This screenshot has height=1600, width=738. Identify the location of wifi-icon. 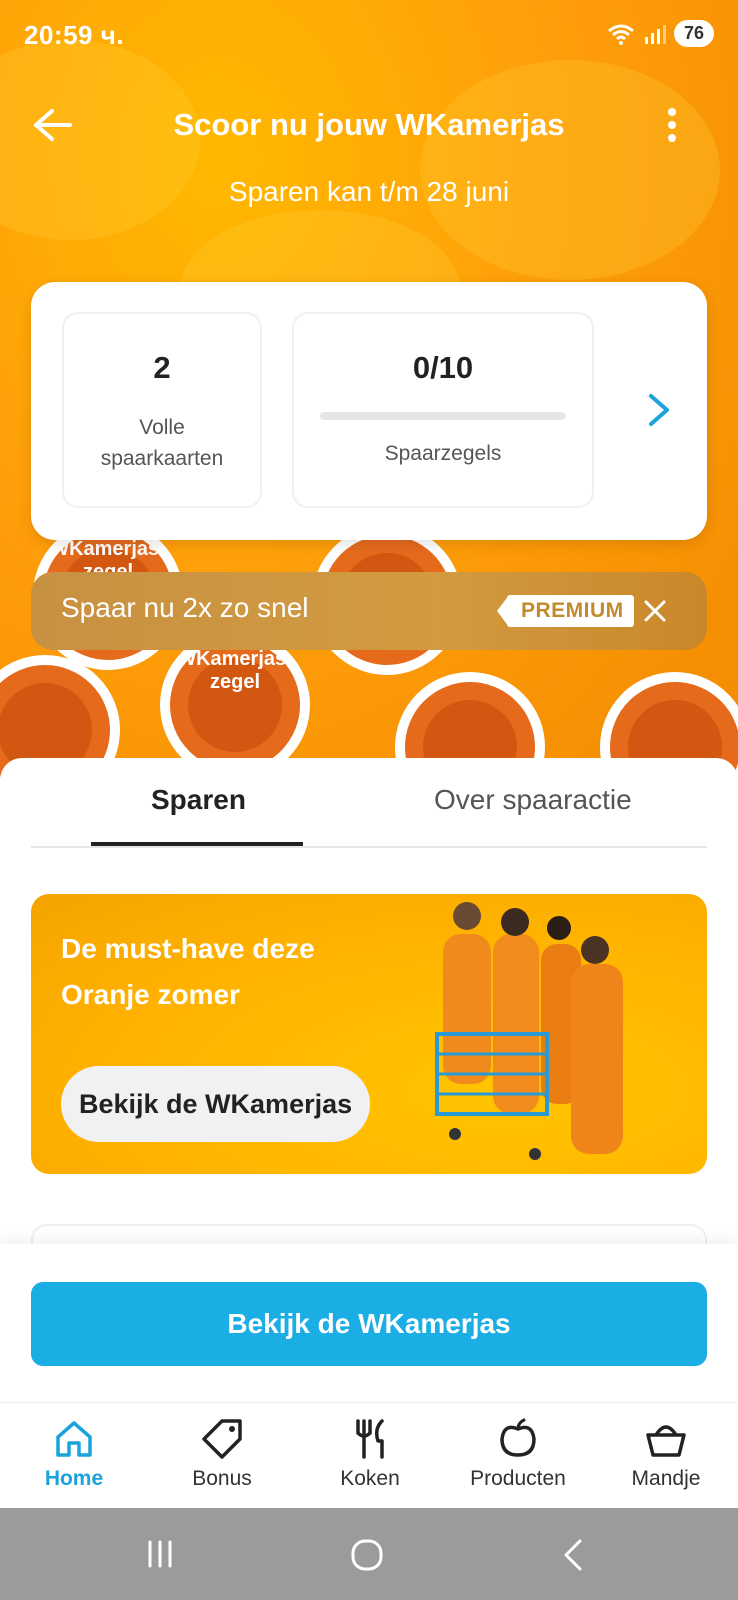
(621, 34).